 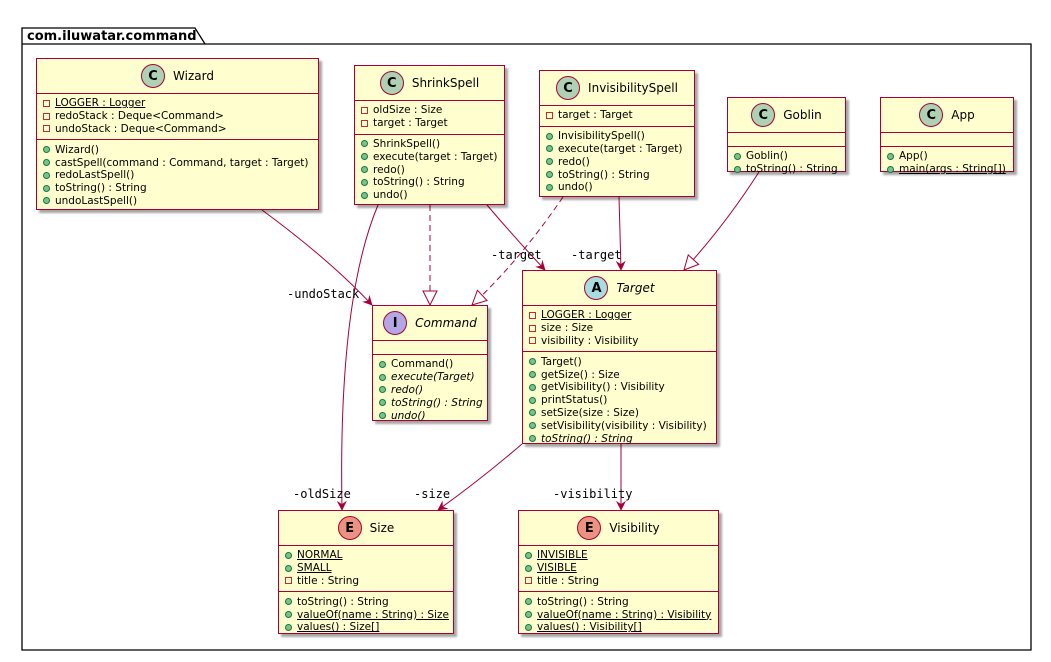 I want to click on app-fields-section, so click(x=947, y=140).